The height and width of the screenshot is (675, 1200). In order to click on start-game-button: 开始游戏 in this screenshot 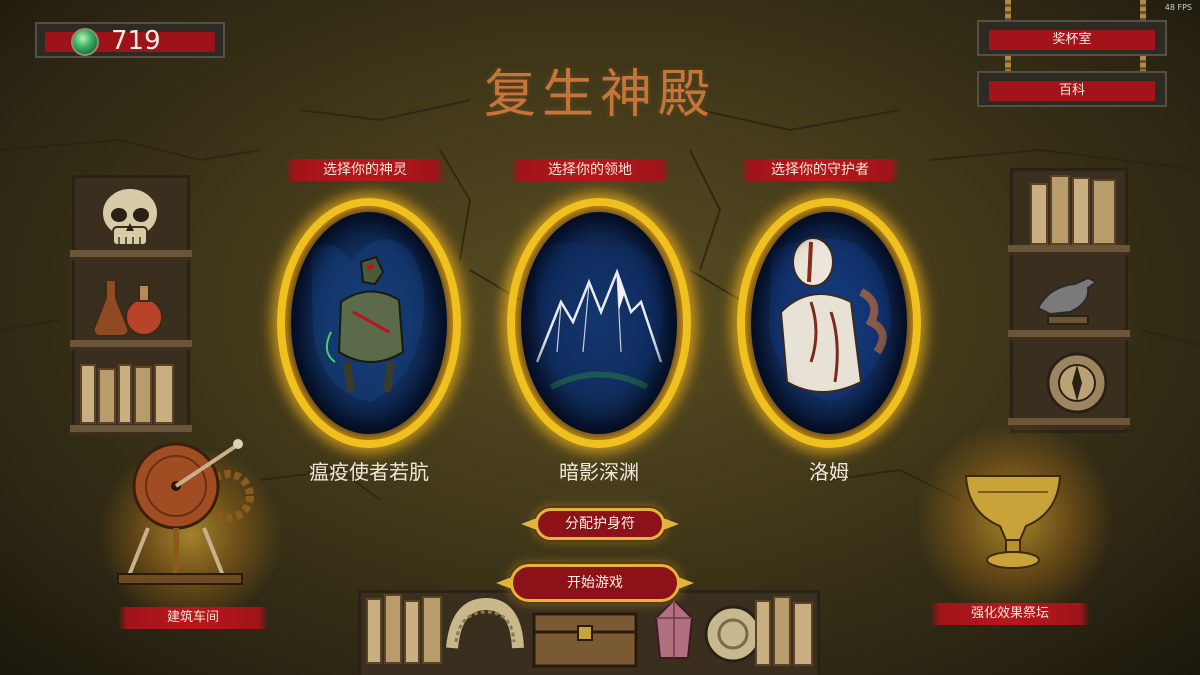, I will do `click(595, 583)`.